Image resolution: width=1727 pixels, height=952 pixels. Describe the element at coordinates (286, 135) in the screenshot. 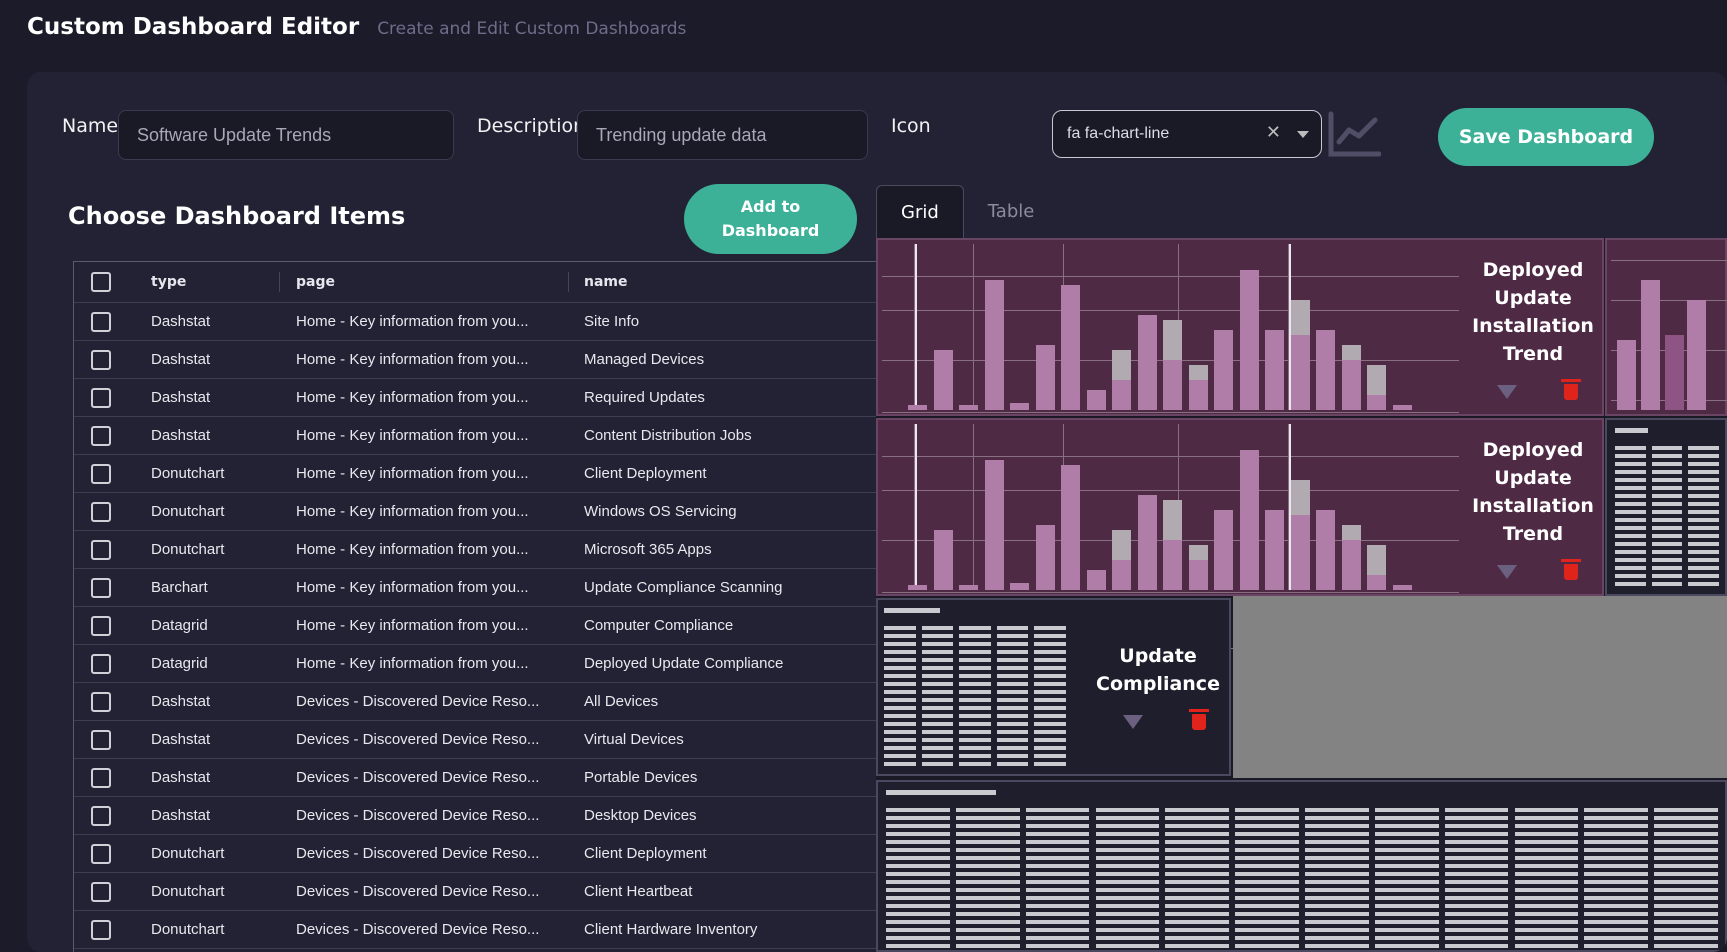

I see `name-field: Software Update Trends` at that location.